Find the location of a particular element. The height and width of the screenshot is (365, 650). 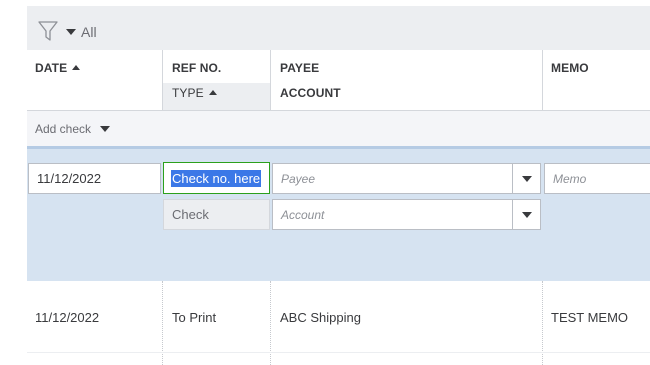

payee-field: Payee is located at coordinates (406, 178).